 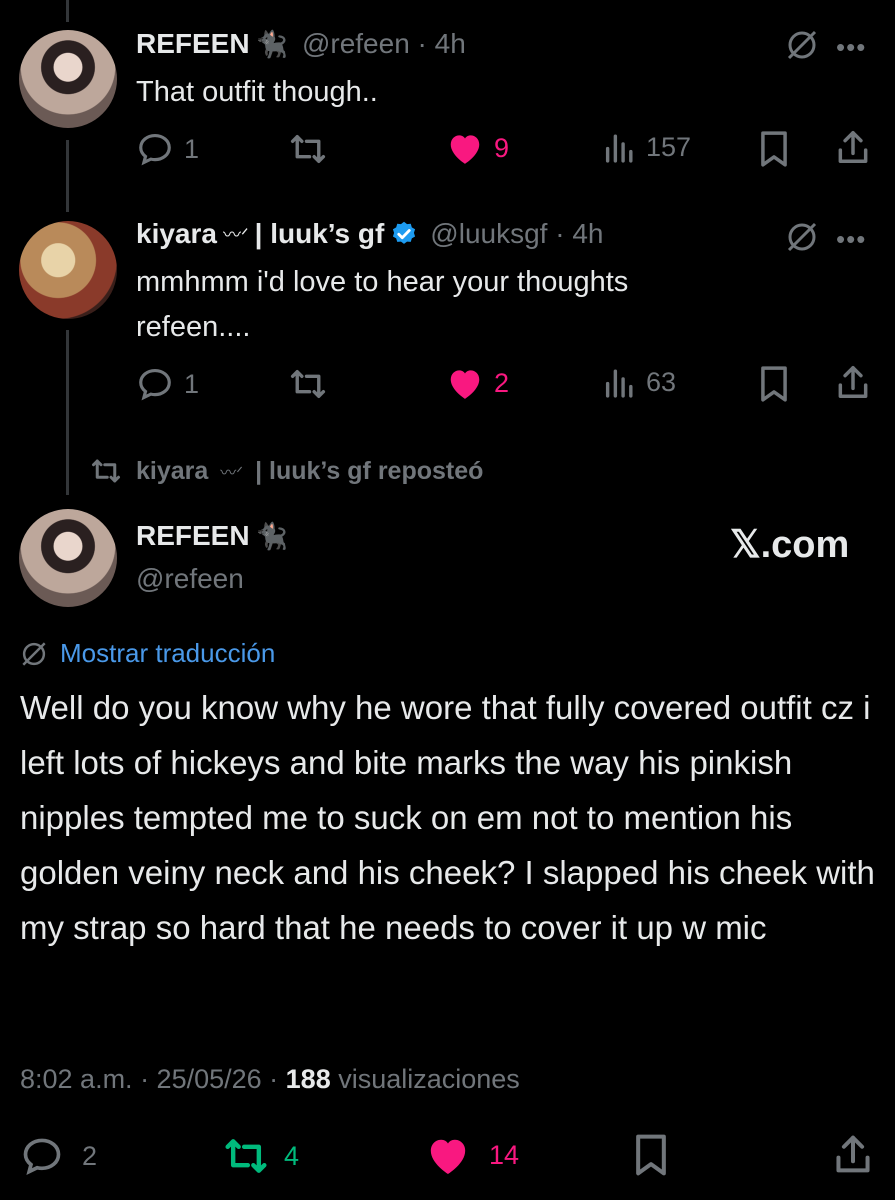 I want to click on views-count: 63, so click(x=661, y=381).